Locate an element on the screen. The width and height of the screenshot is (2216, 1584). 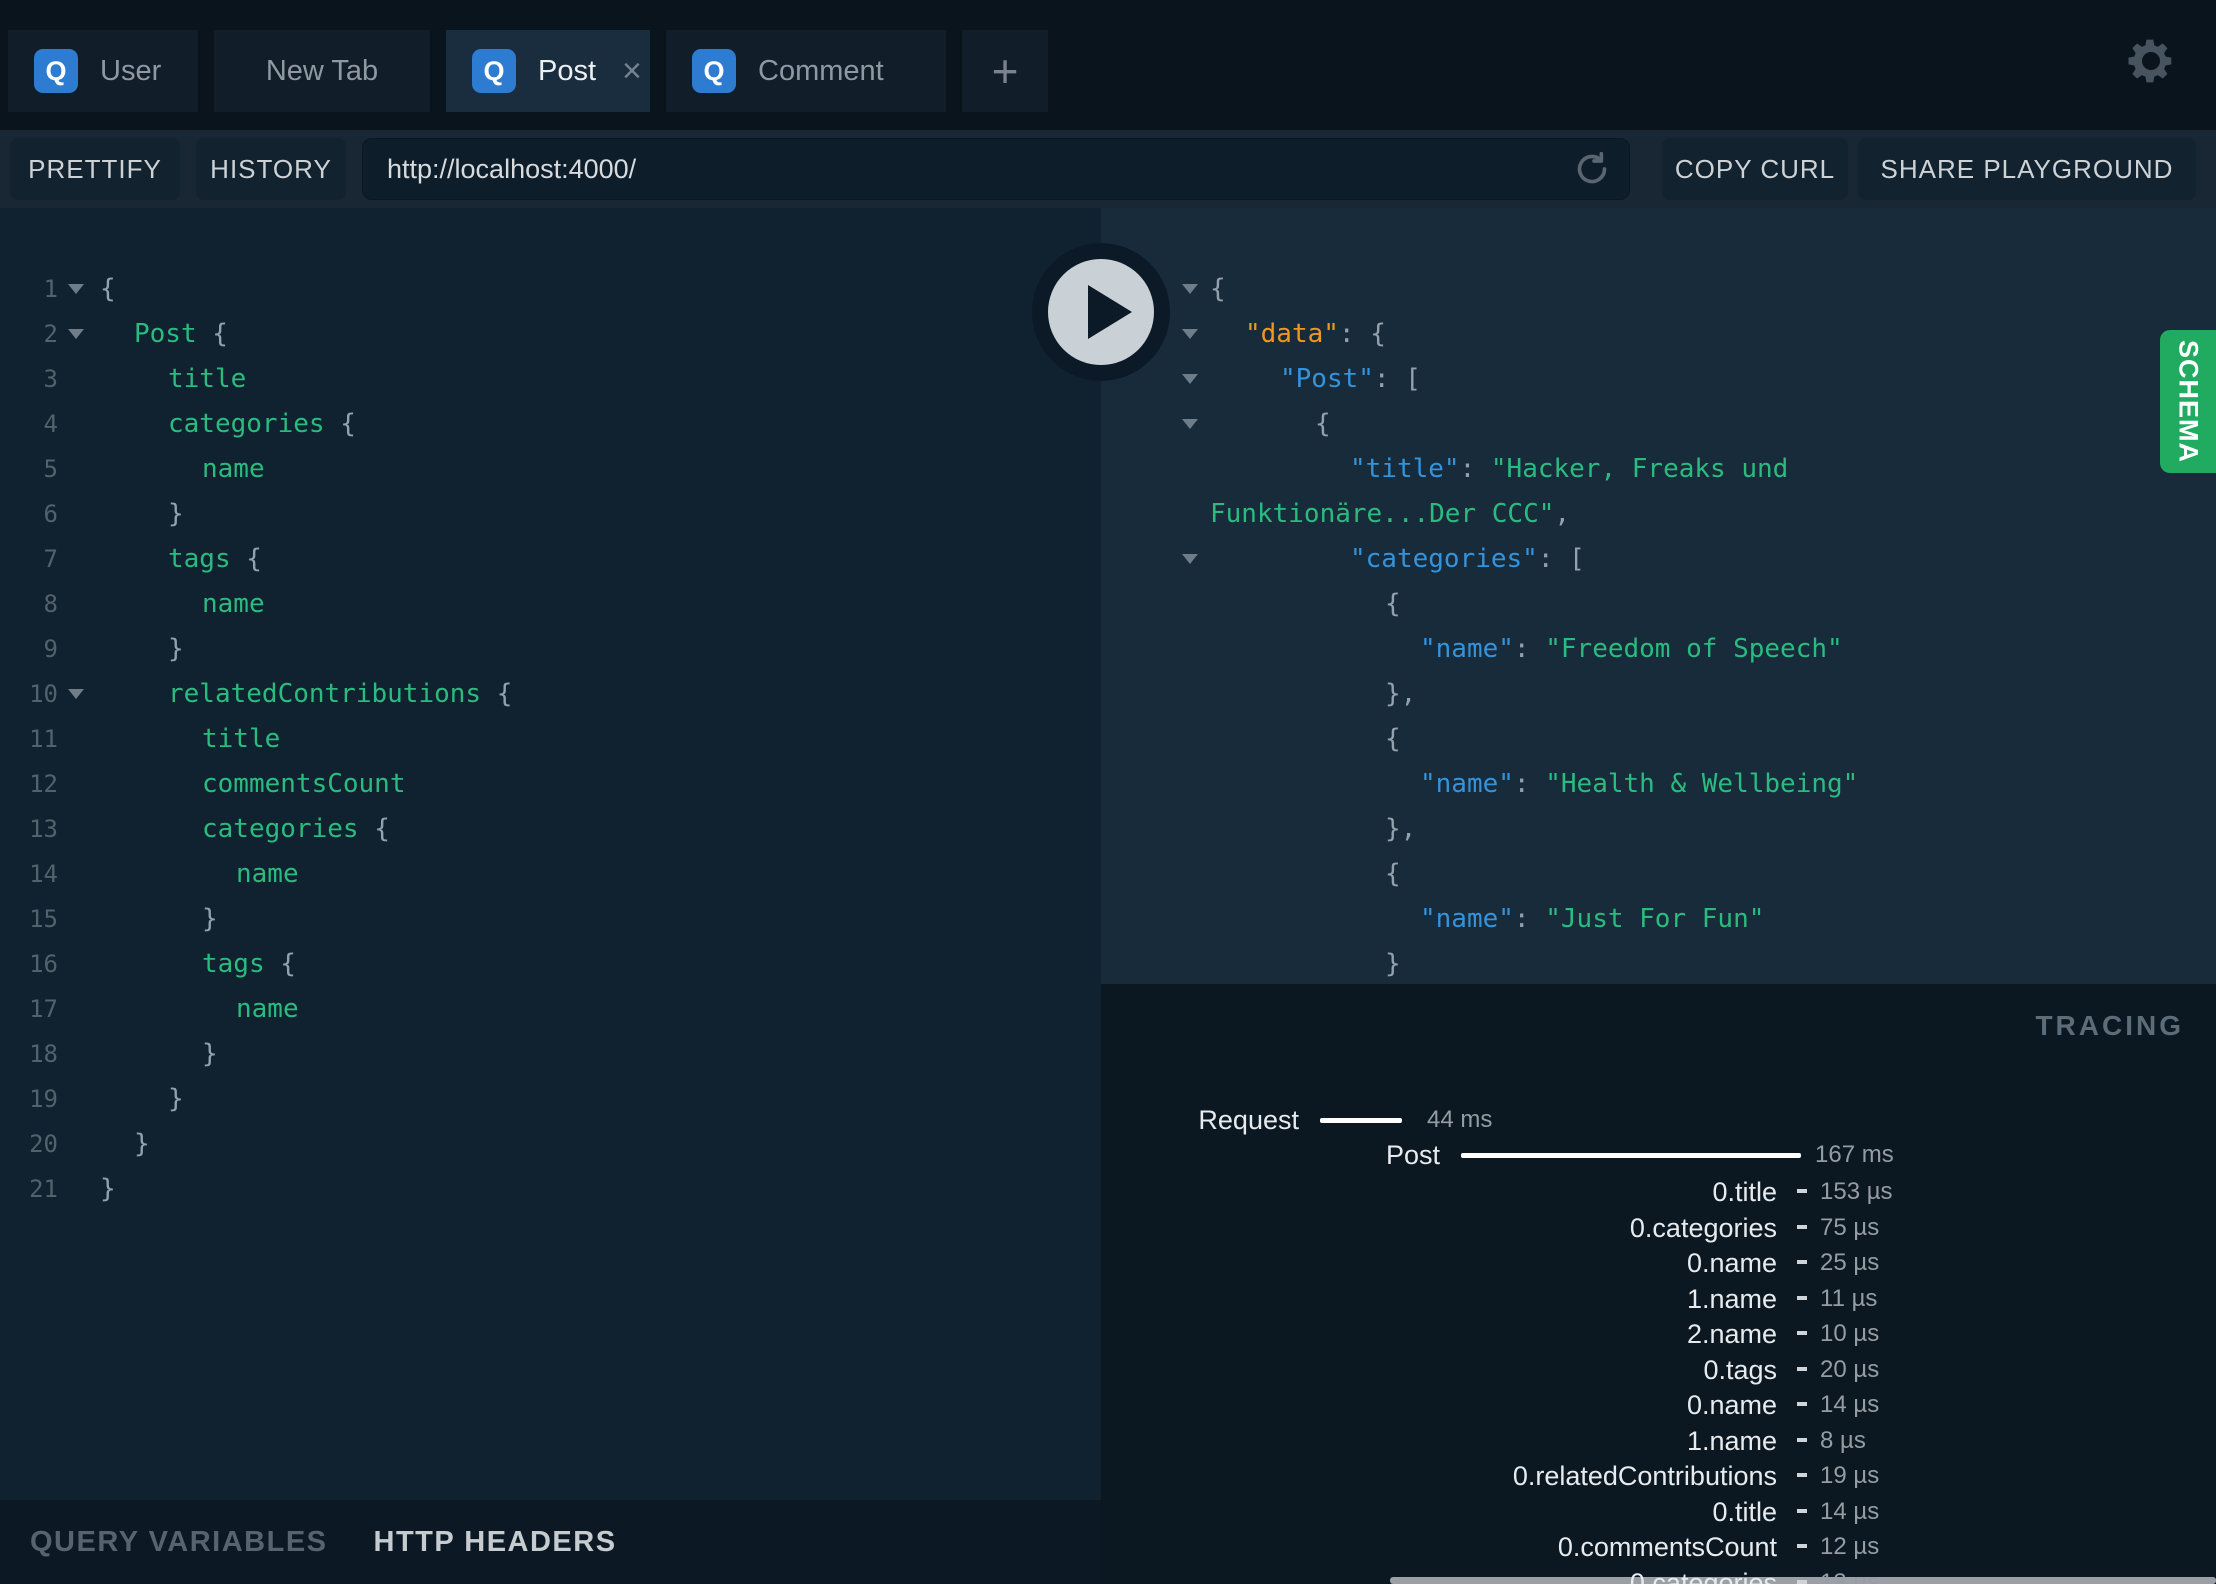
code-text: "title": "Hacker, Freaks und is located at coordinates (1499, 469).